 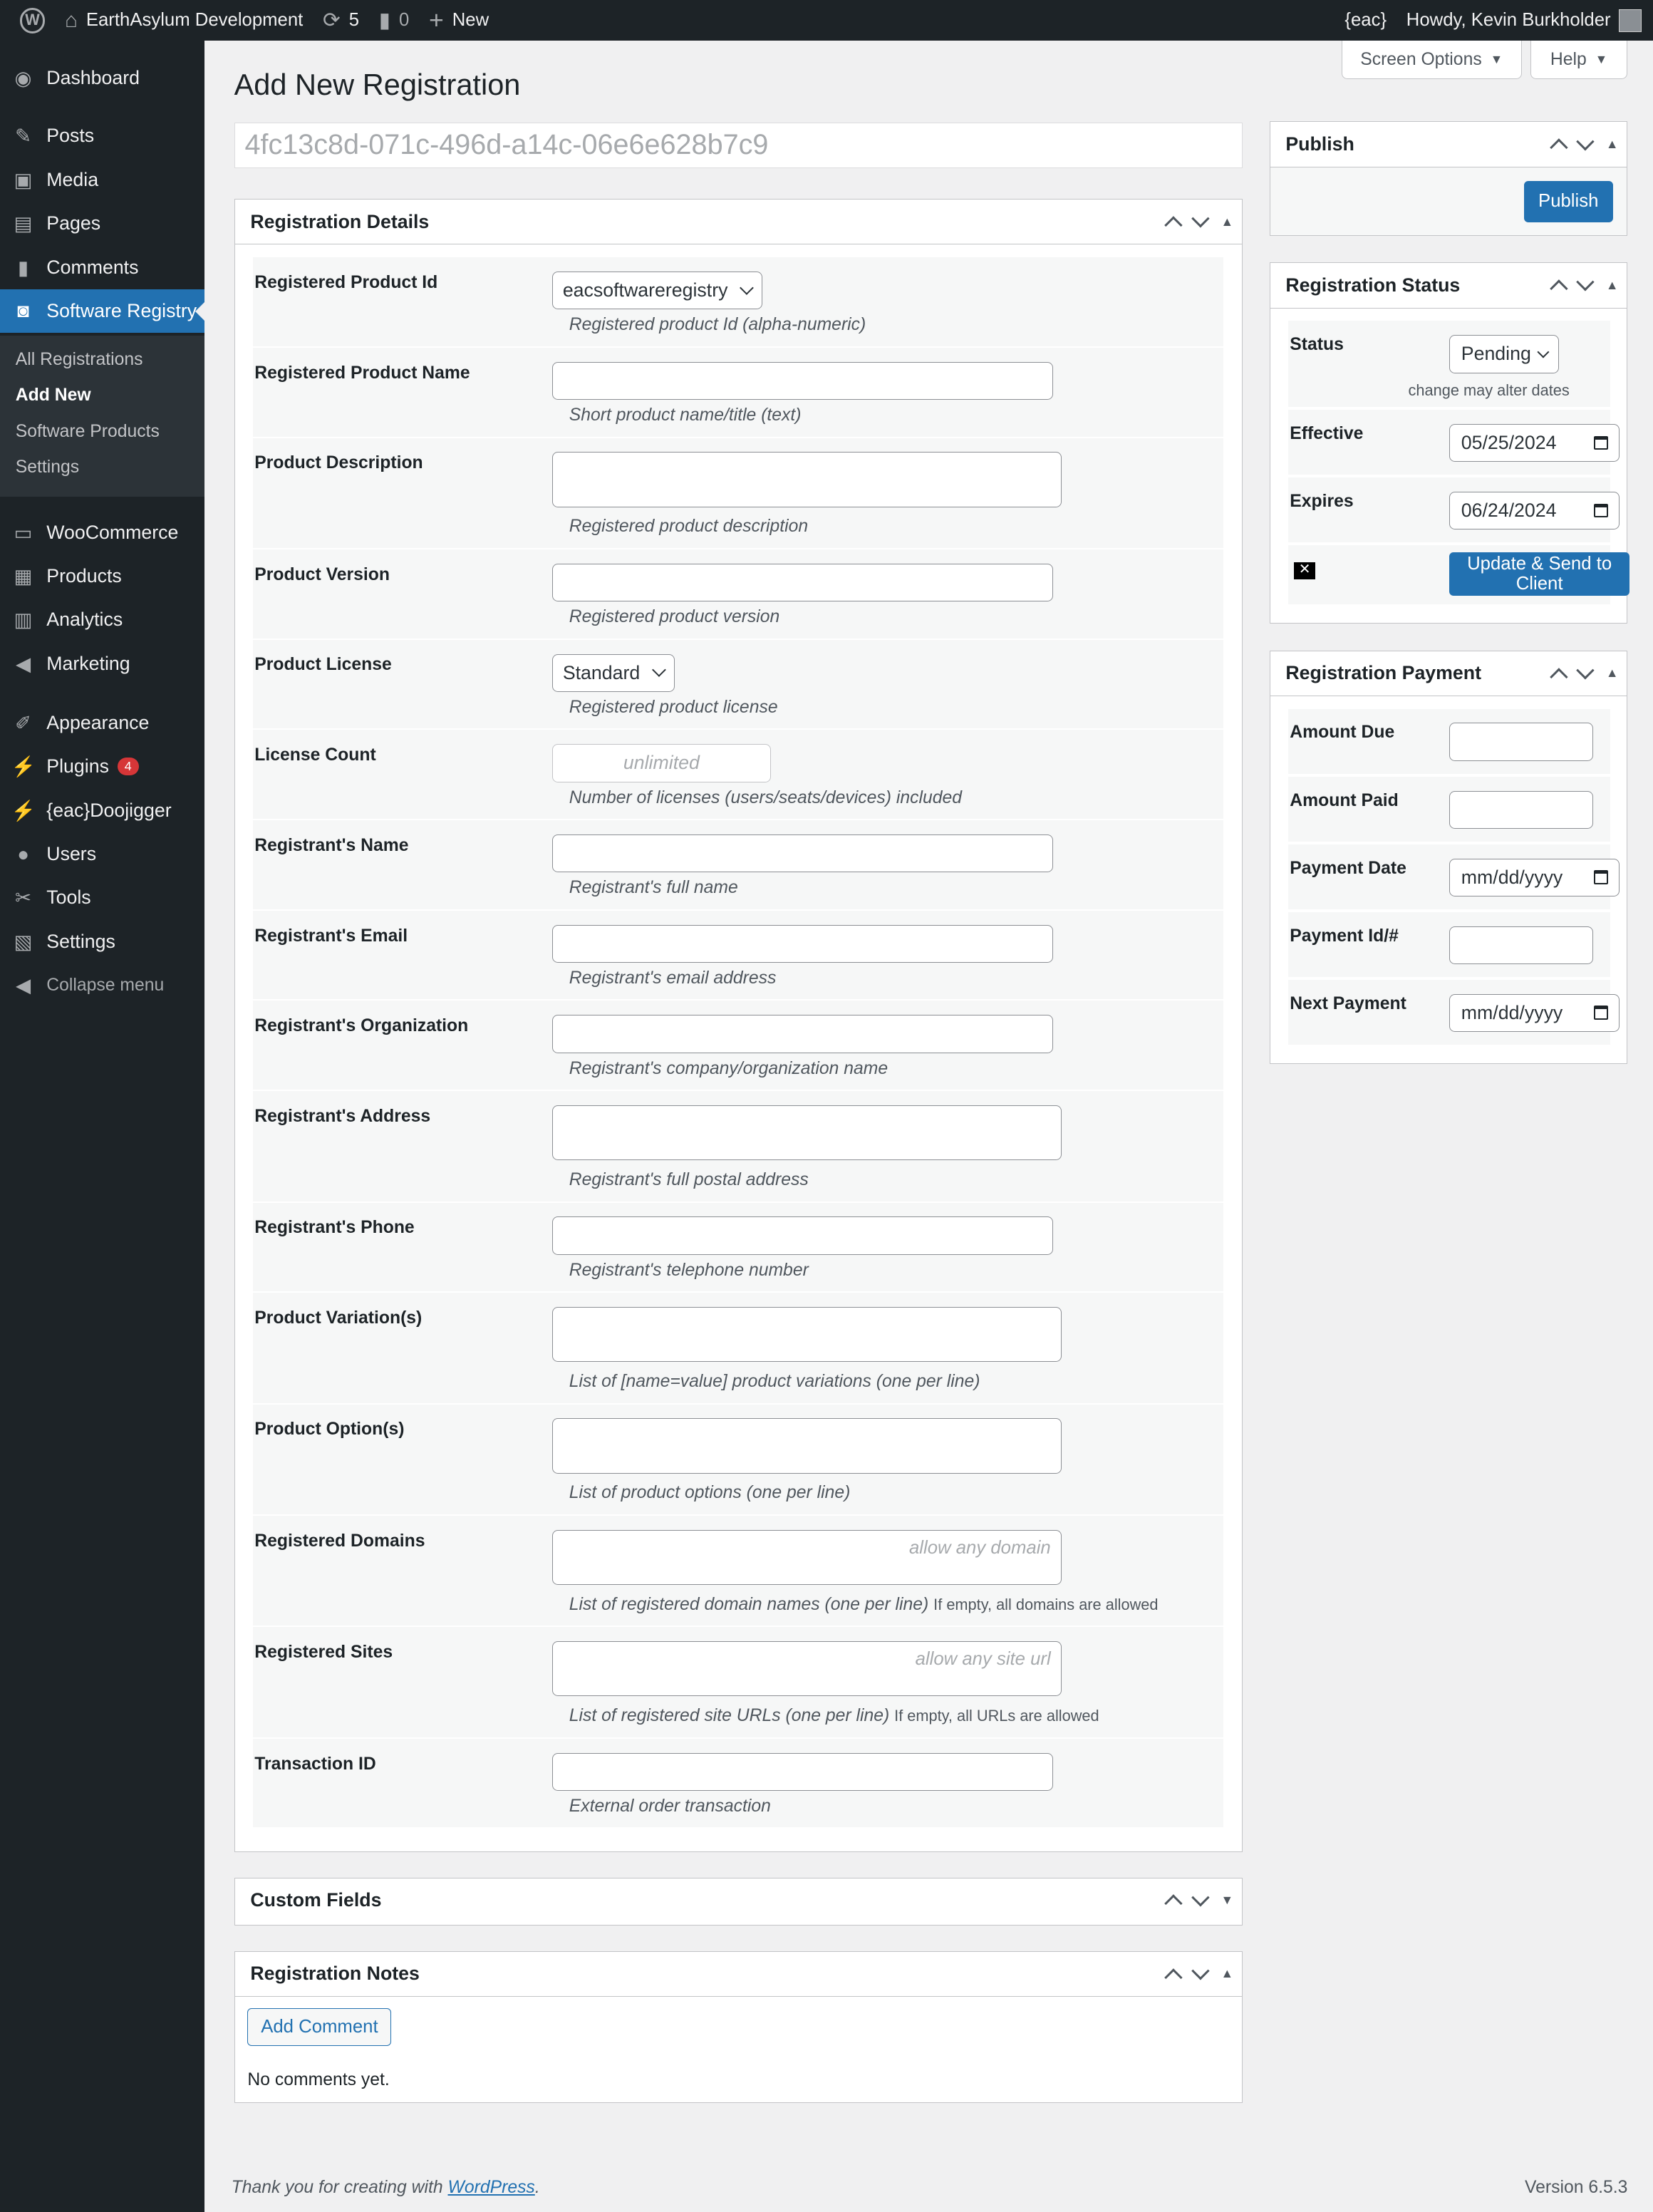 What do you see at coordinates (377, 85) in the screenshot?
I see `page-title: Add New Registration` at bounding box center [377, 85].